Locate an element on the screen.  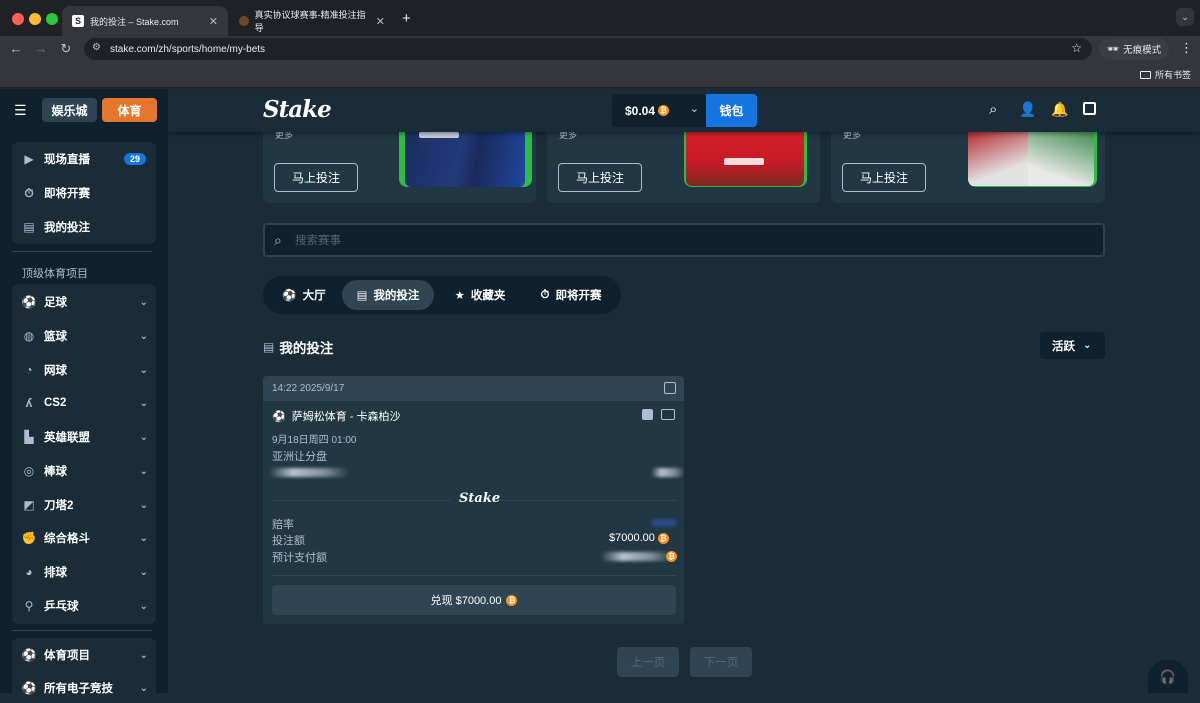
sidebar-section-title: 顶级体育项目 is located at coordinates (55, 274).